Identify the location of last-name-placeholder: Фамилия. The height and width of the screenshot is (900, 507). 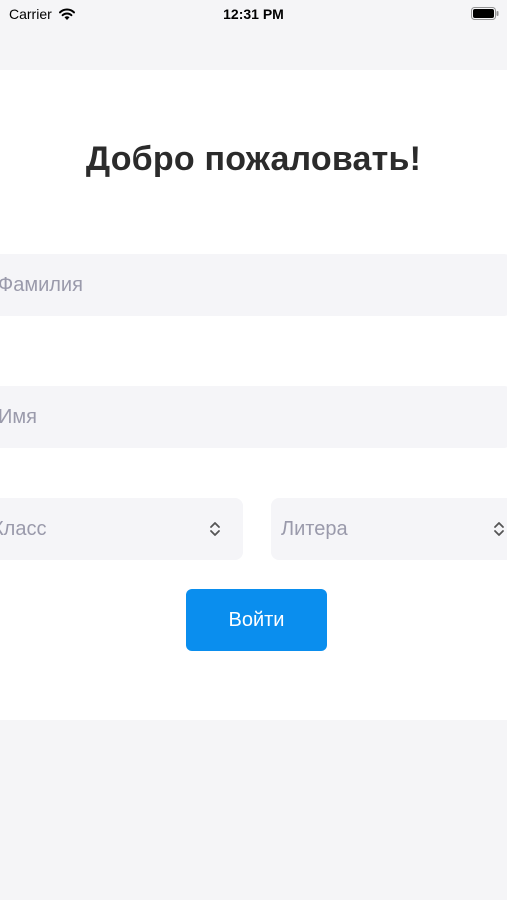
(41, 284).